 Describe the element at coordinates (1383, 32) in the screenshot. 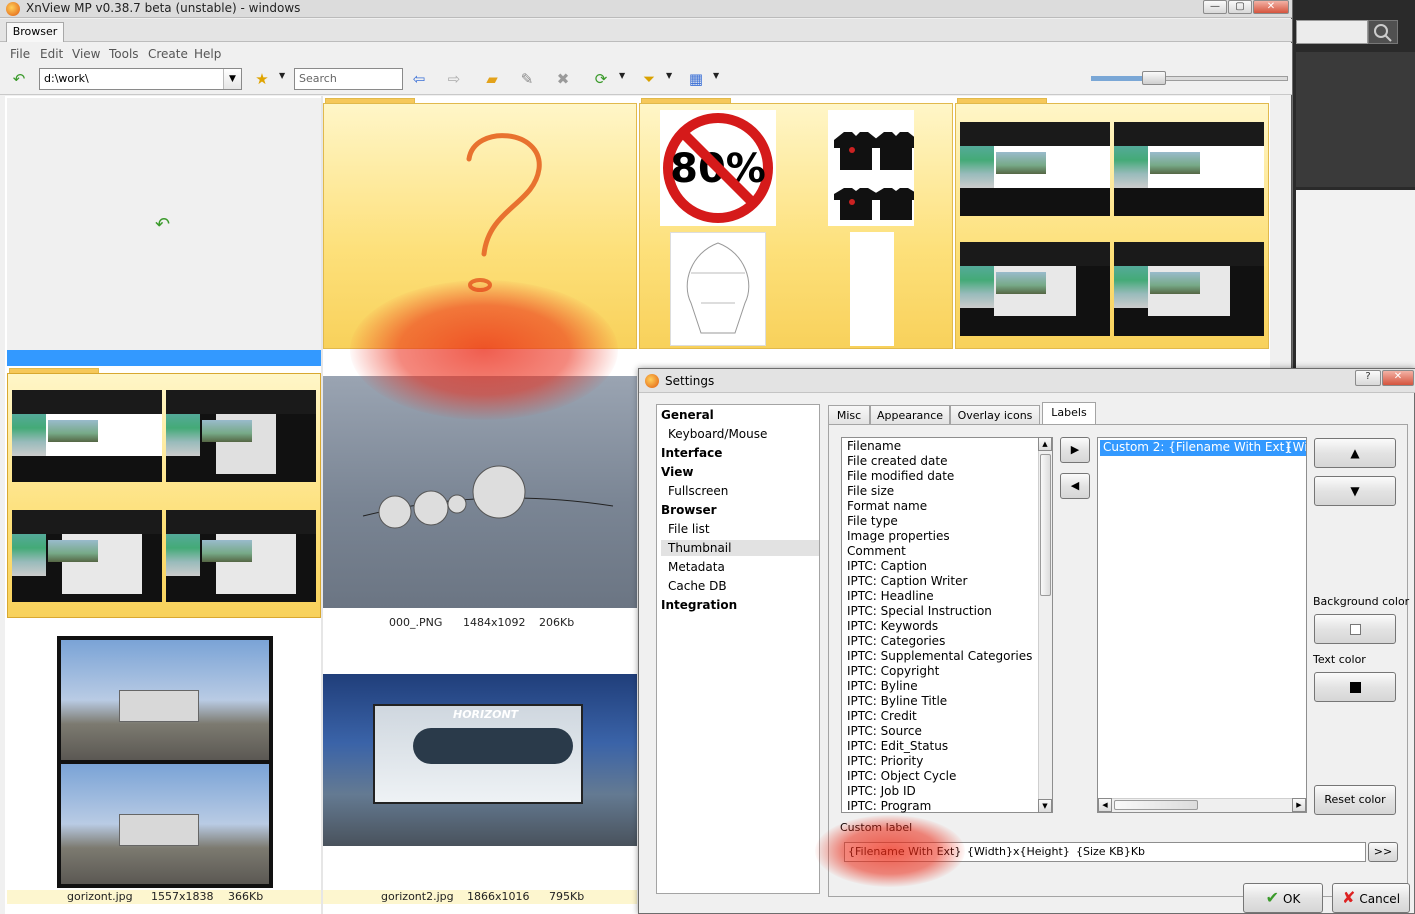

I see `desktop-search-icon` at that location.